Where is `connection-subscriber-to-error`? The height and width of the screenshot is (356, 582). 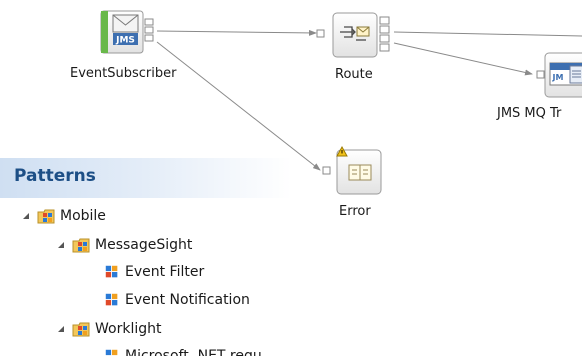
connection-subscriber-to-error is located at coordinates (238, 106).